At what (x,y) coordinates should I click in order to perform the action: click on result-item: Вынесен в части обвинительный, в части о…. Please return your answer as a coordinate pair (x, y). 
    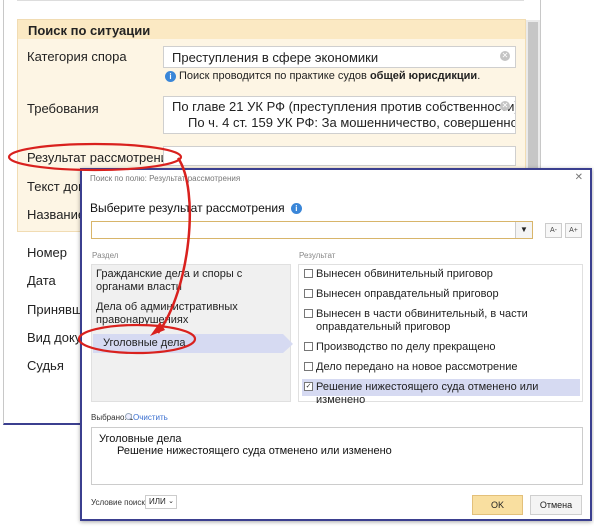
    Looking at the image, I should click on (441, 321).